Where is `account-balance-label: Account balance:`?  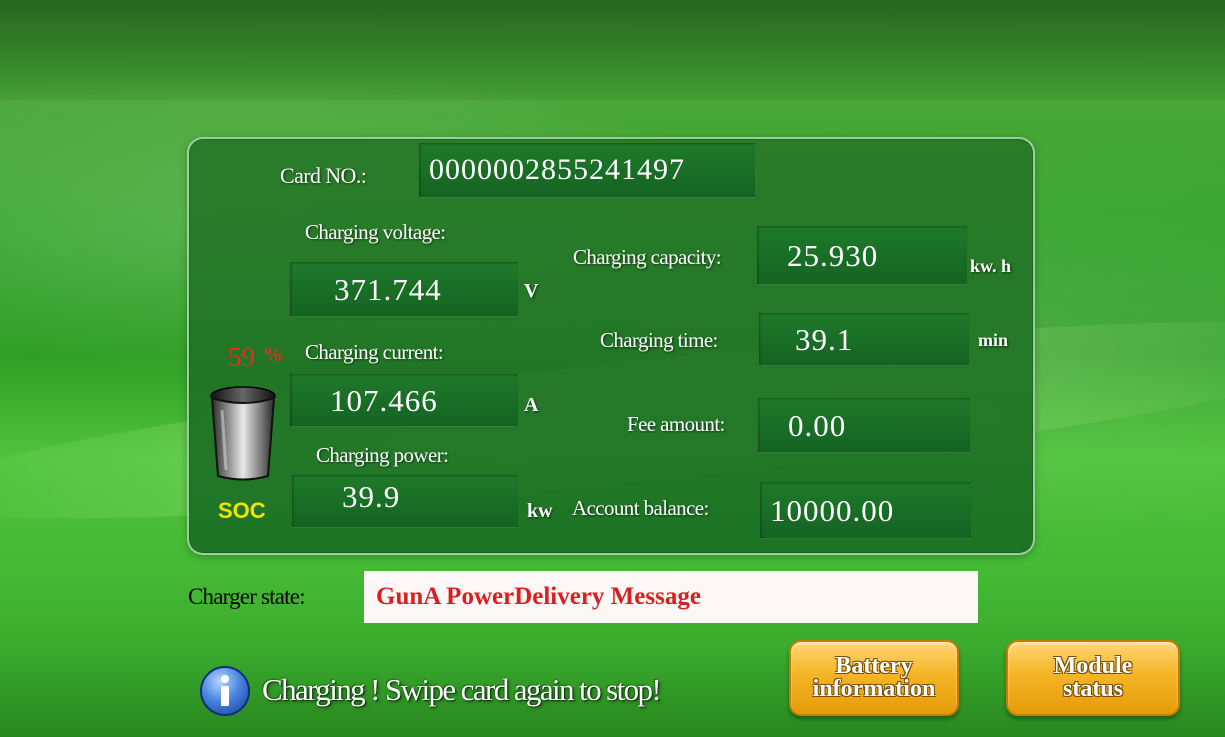 account-balance-label: Account balance: is located at coordinates (640, 508).